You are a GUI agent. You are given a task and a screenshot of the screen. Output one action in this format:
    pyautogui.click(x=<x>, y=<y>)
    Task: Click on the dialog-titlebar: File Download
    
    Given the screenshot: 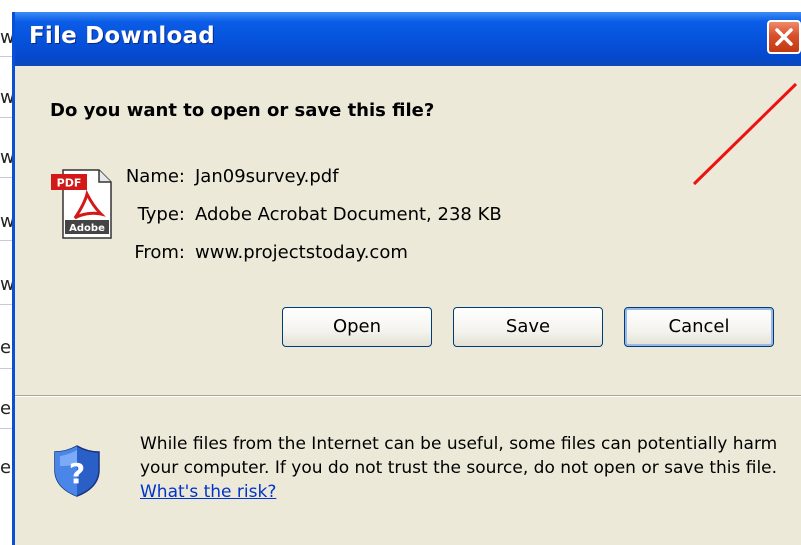 What is the action you would take?
    pyautogui.click(x=408, y=39)
    